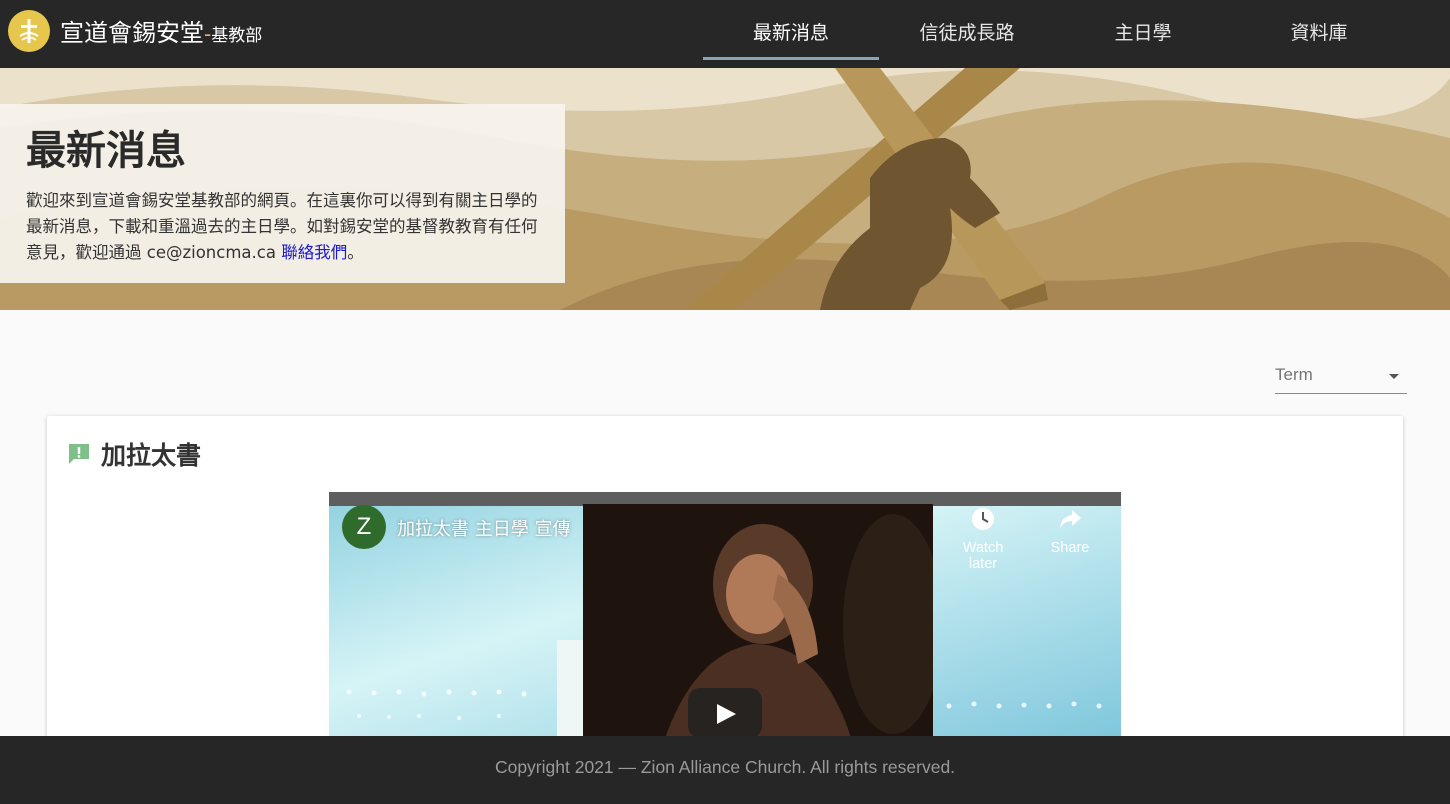  Describe the element at coordinates (1294, 374) in the screenshot. I see `term-select-label: Term` at that location.